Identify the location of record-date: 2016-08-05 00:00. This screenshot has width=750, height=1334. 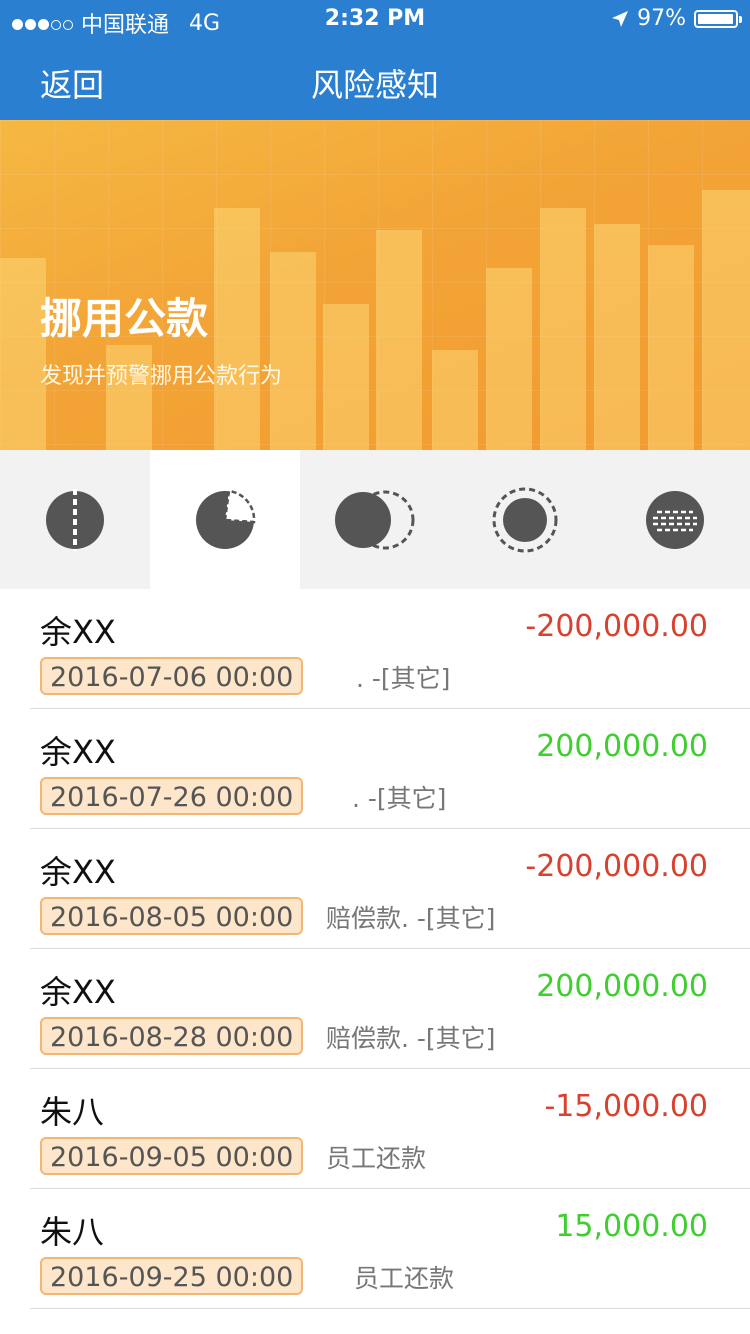
(172, 916).